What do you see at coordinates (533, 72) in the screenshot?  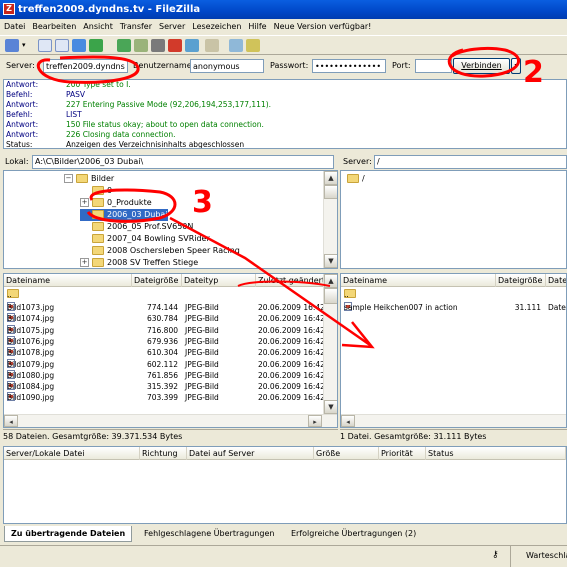 I see `annotation-label-2: 2` at bounding box center [533, 72].